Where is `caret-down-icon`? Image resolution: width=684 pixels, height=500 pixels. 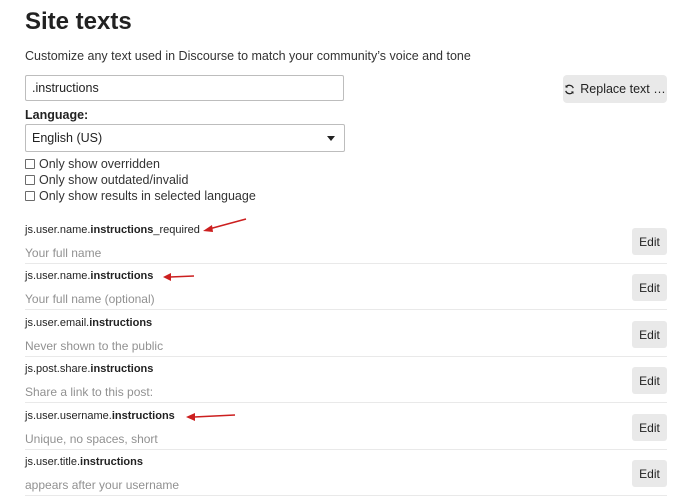 caret-down-icon is located at coordinates (331, 138).